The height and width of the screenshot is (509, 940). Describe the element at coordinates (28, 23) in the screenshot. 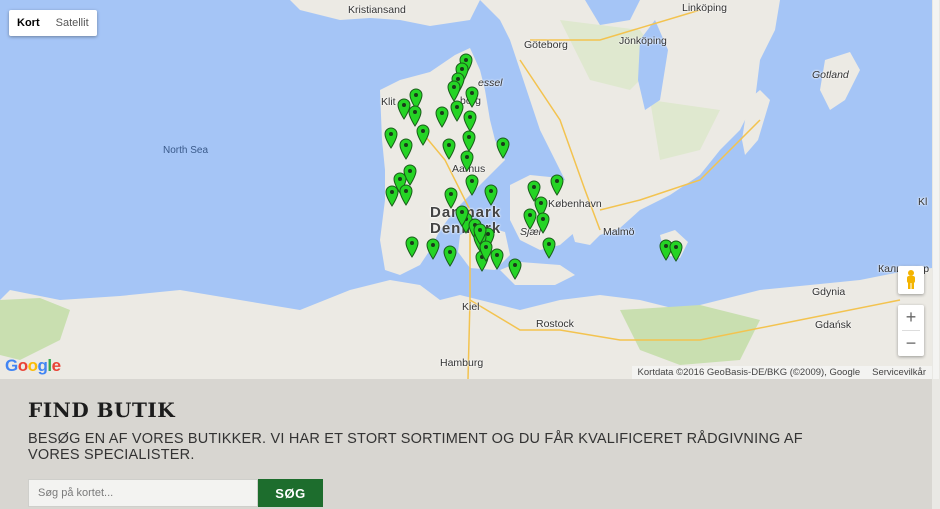

I see `map-type-kort-button: Kort` at that location.